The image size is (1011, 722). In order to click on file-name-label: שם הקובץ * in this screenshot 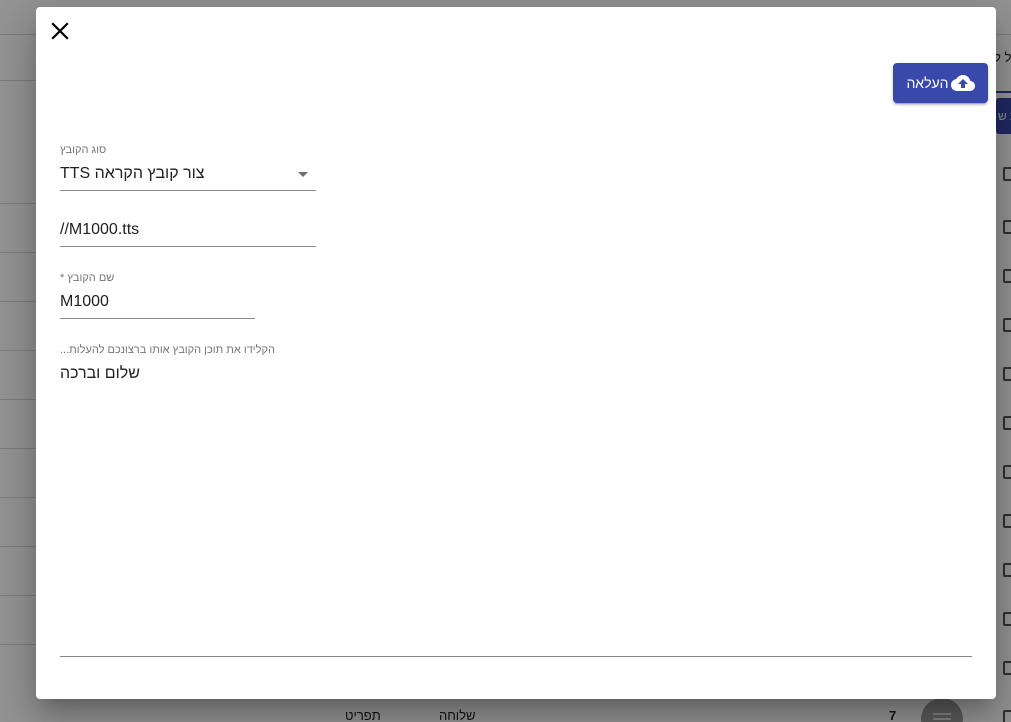, I will do `click(87, 278)`.